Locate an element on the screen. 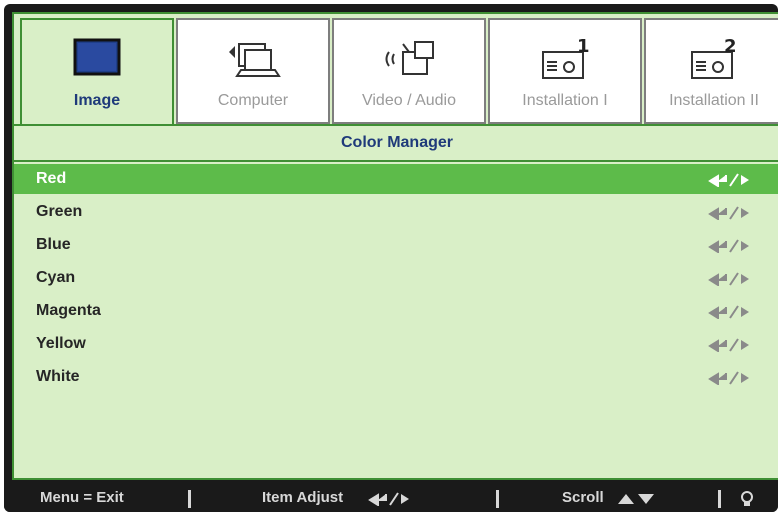  tab-label: Image is located at coordinates (97, 100).